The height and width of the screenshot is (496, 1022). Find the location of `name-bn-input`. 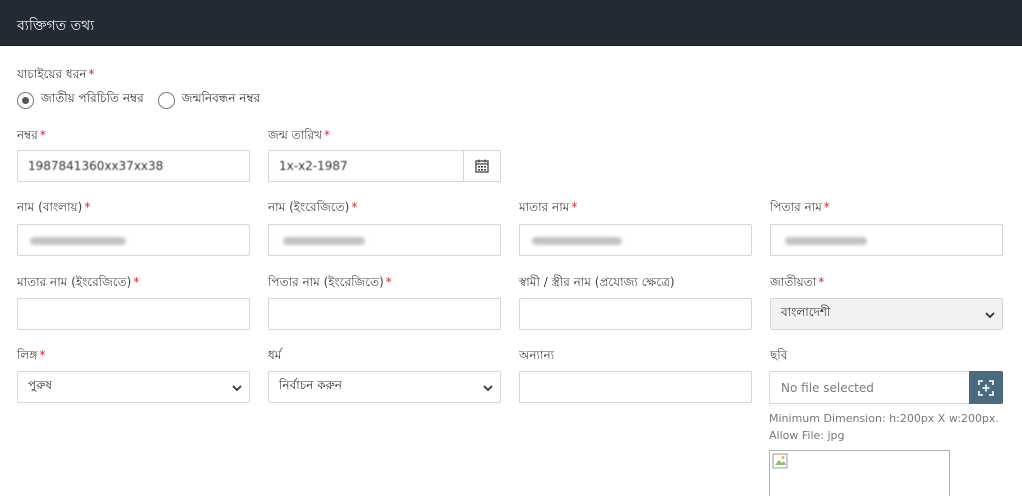

name-bn-input is located at coordinates (133, 240).